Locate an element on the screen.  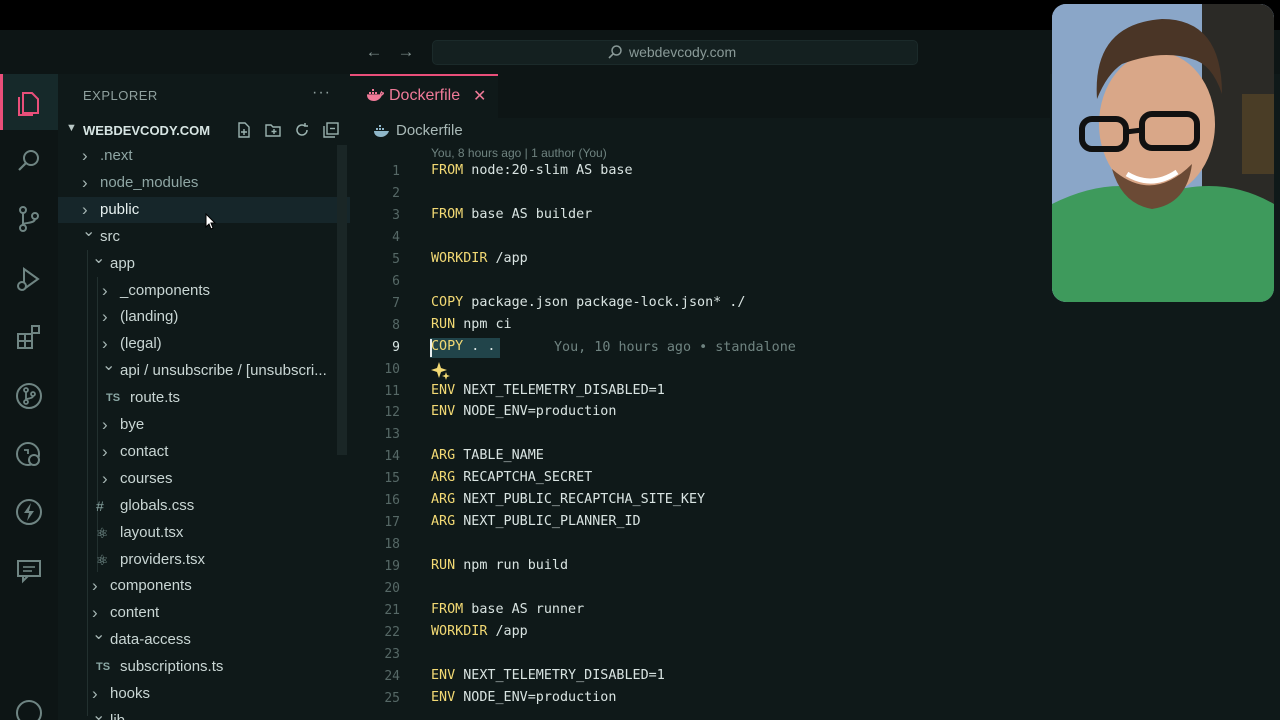
extensions-icon is located at coordinates (29, 337).